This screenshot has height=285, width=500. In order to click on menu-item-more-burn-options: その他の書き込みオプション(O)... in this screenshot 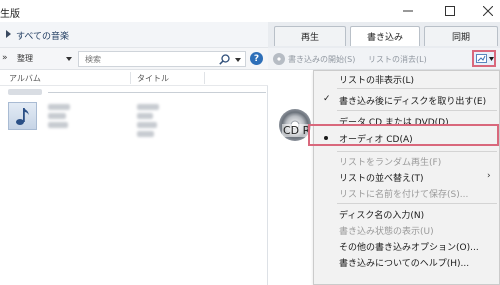, I will do `click(406, 246)`.